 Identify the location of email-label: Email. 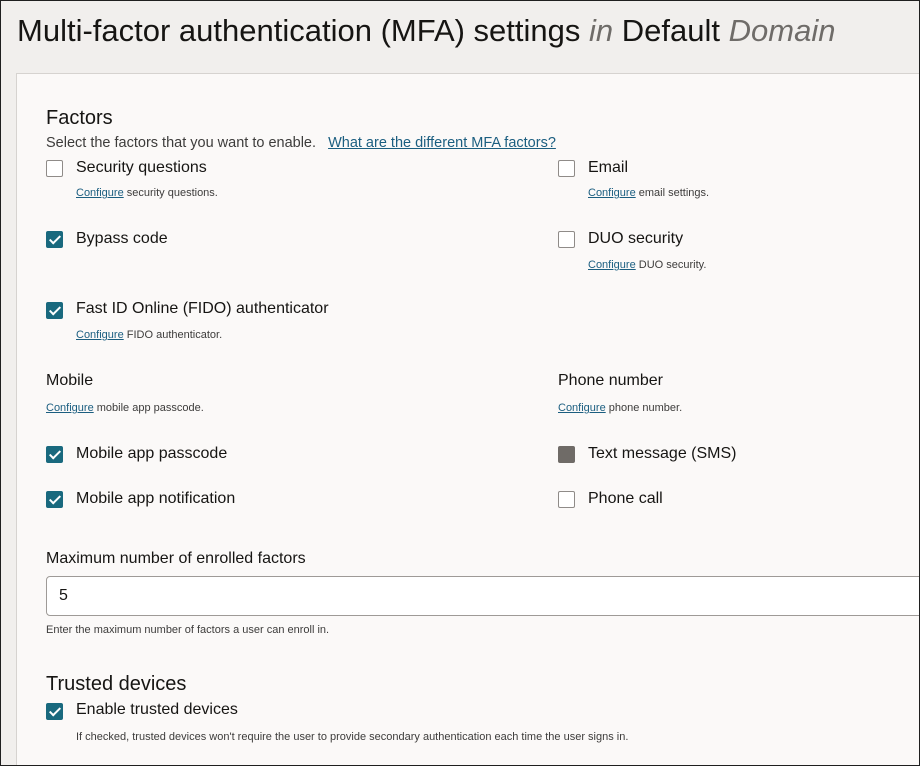
(608, 167).